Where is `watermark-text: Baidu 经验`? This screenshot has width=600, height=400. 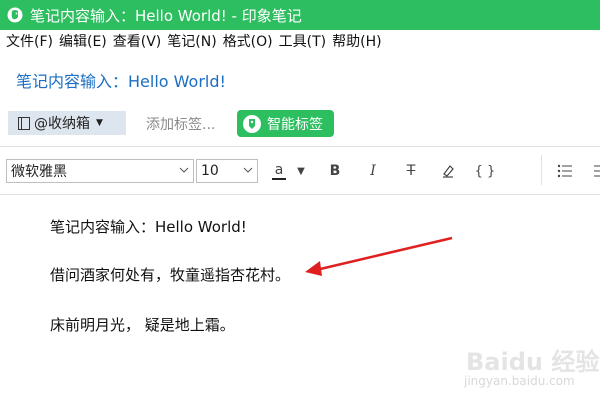 watermark-text: Baidu 经验 is located at coordinates (533, 362).